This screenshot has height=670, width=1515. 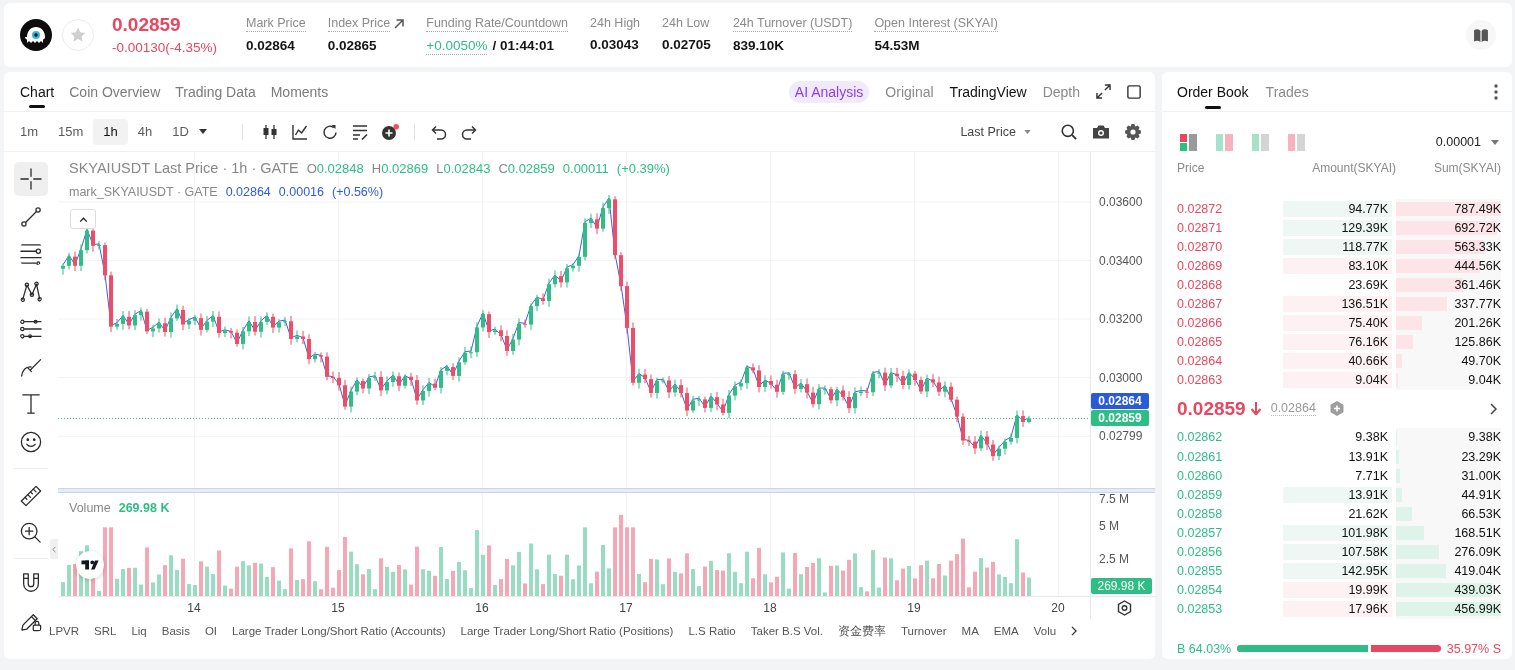 I want to click on precision-dropdown: 0.00001, so click(x=1467, y=142).